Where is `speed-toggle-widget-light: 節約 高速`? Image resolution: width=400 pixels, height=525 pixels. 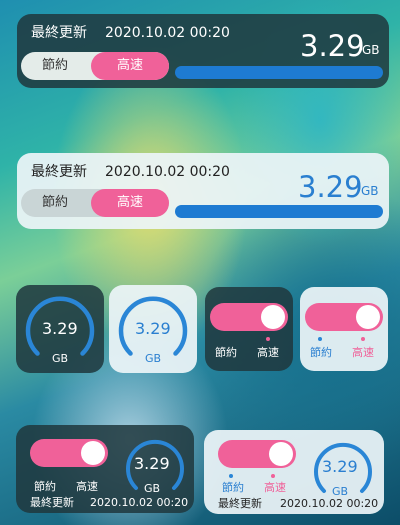
speed-toggle-widget-light: 節約 高速 is located at coordinates (344, 329).